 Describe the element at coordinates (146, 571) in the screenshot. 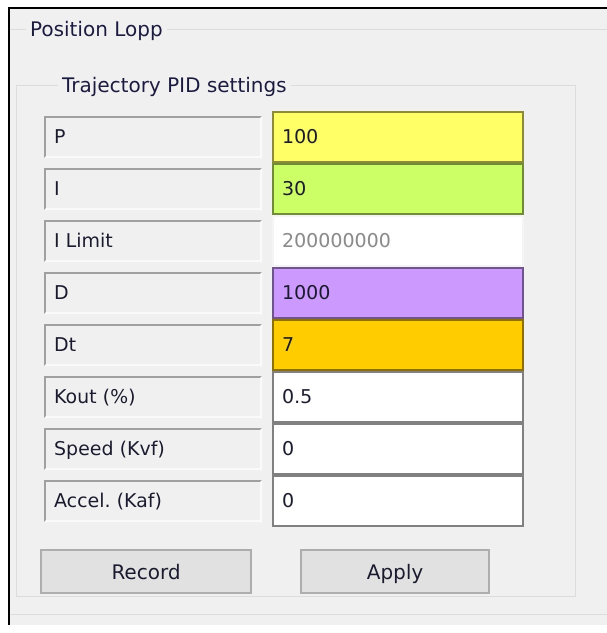

I see `record-button: Record` at that location.